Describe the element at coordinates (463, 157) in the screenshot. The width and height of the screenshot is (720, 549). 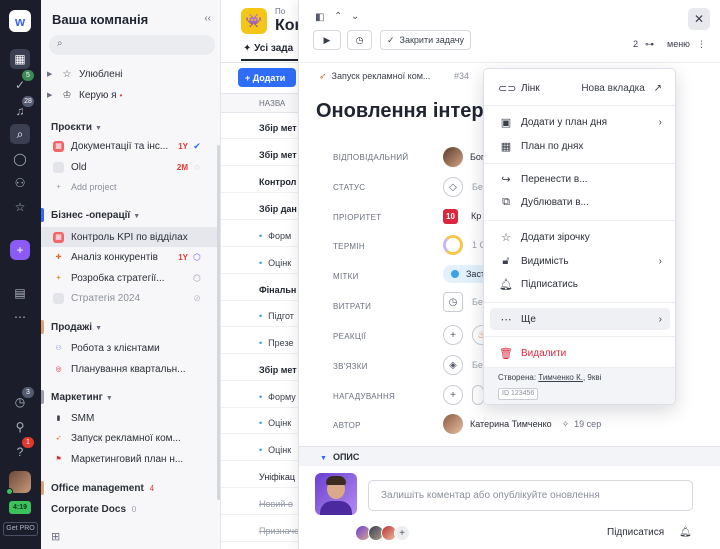
I see `assignee-field: Бог` at that location.